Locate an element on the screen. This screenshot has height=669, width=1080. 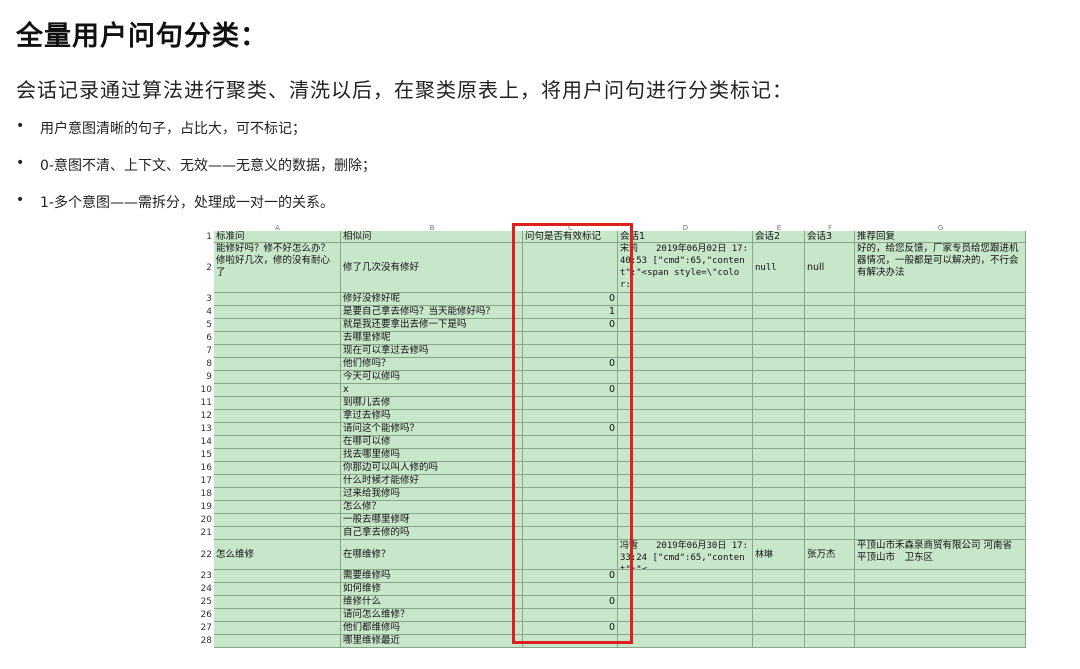
similar-question-cell: 去哪里修呢 is located at coordinates (432, 338).